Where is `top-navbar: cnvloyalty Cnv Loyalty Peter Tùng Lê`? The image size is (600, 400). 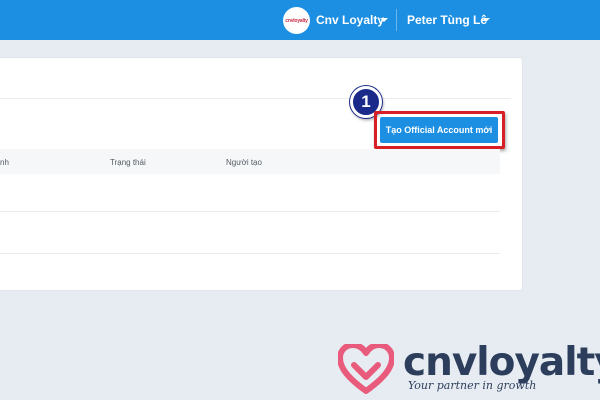 top-navbar: cnvloyalty Cnv Loyalty Peter Tùng Lê is located at coordinates (300, 20).